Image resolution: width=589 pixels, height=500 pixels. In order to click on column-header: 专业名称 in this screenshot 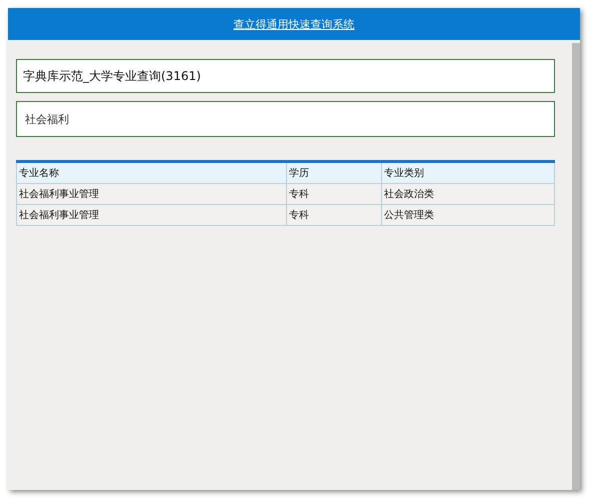, I will do `click(151, 173)`.